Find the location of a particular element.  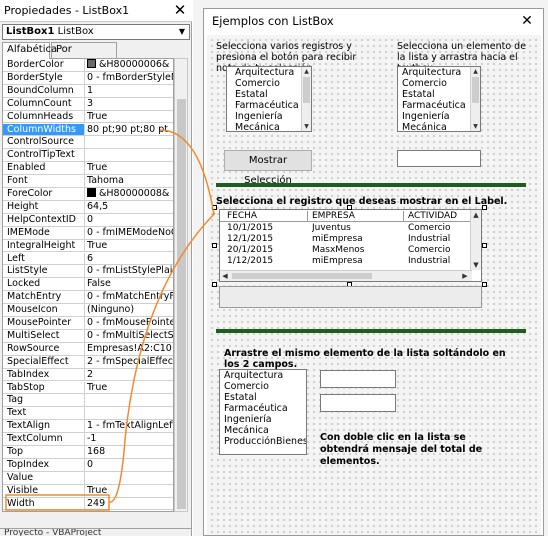

property-value: 80 pt;90 pt;80 pt is located at coordinates (130, 130).